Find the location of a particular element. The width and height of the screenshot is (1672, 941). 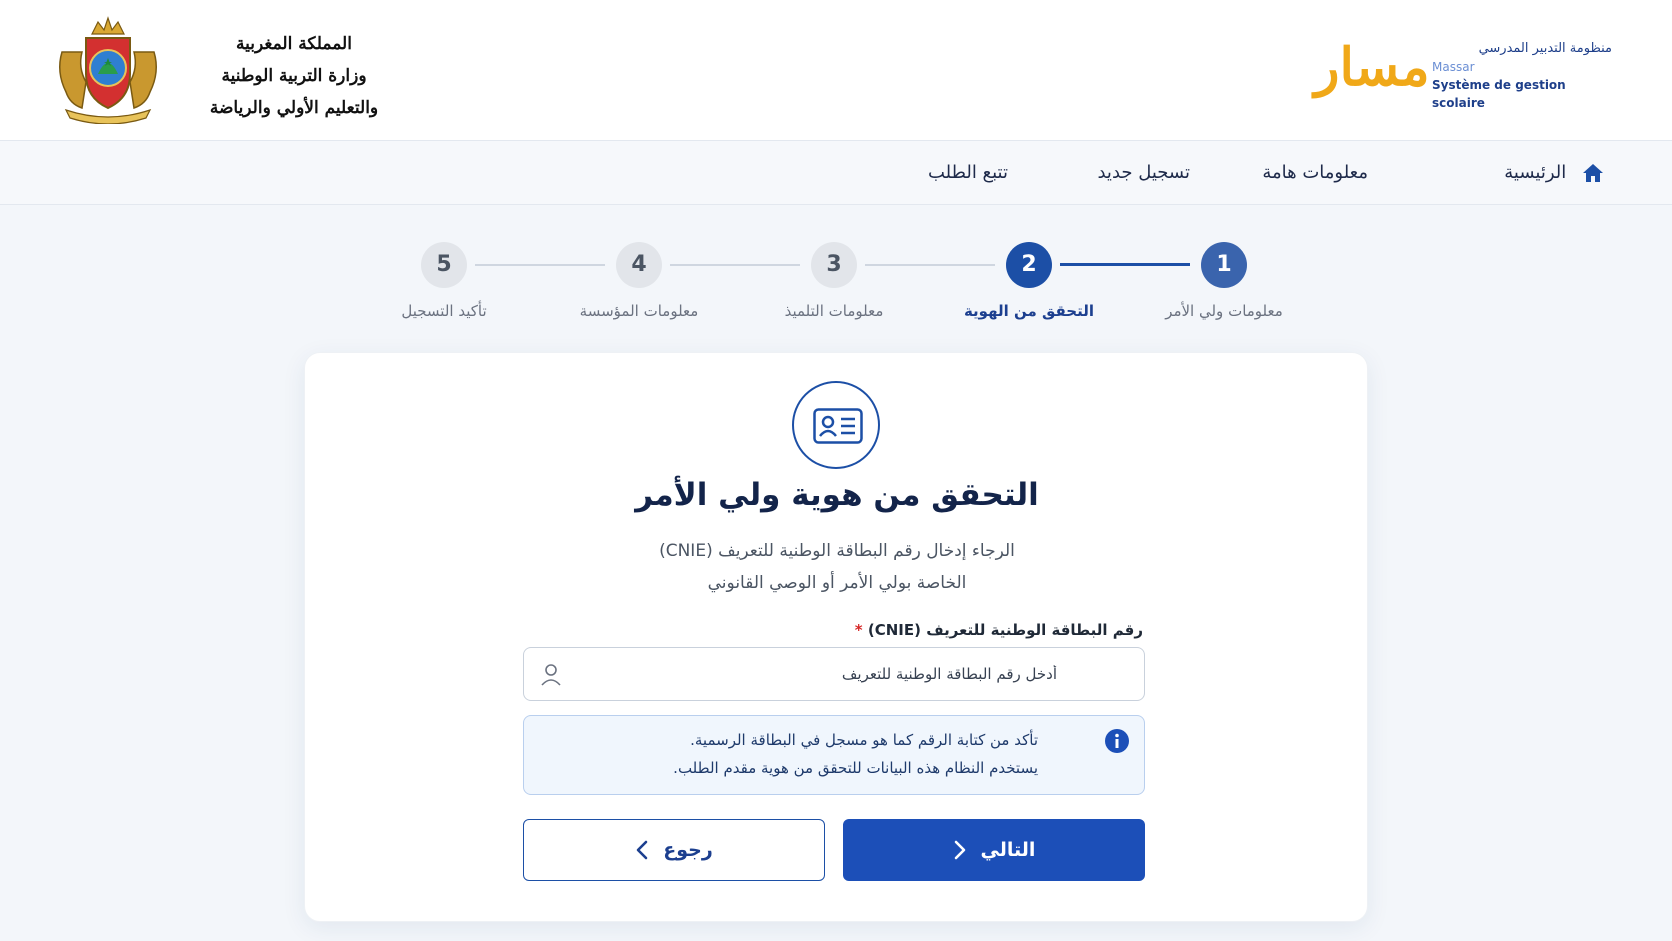

nav-item-home-label: الرئيسية is located at coordinates (1535, 172).